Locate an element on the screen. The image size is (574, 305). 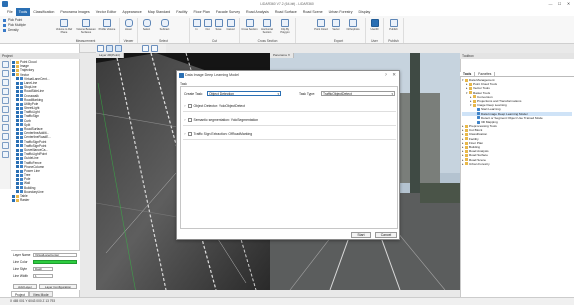
select-button: Select is located at coordinates (146, 25).